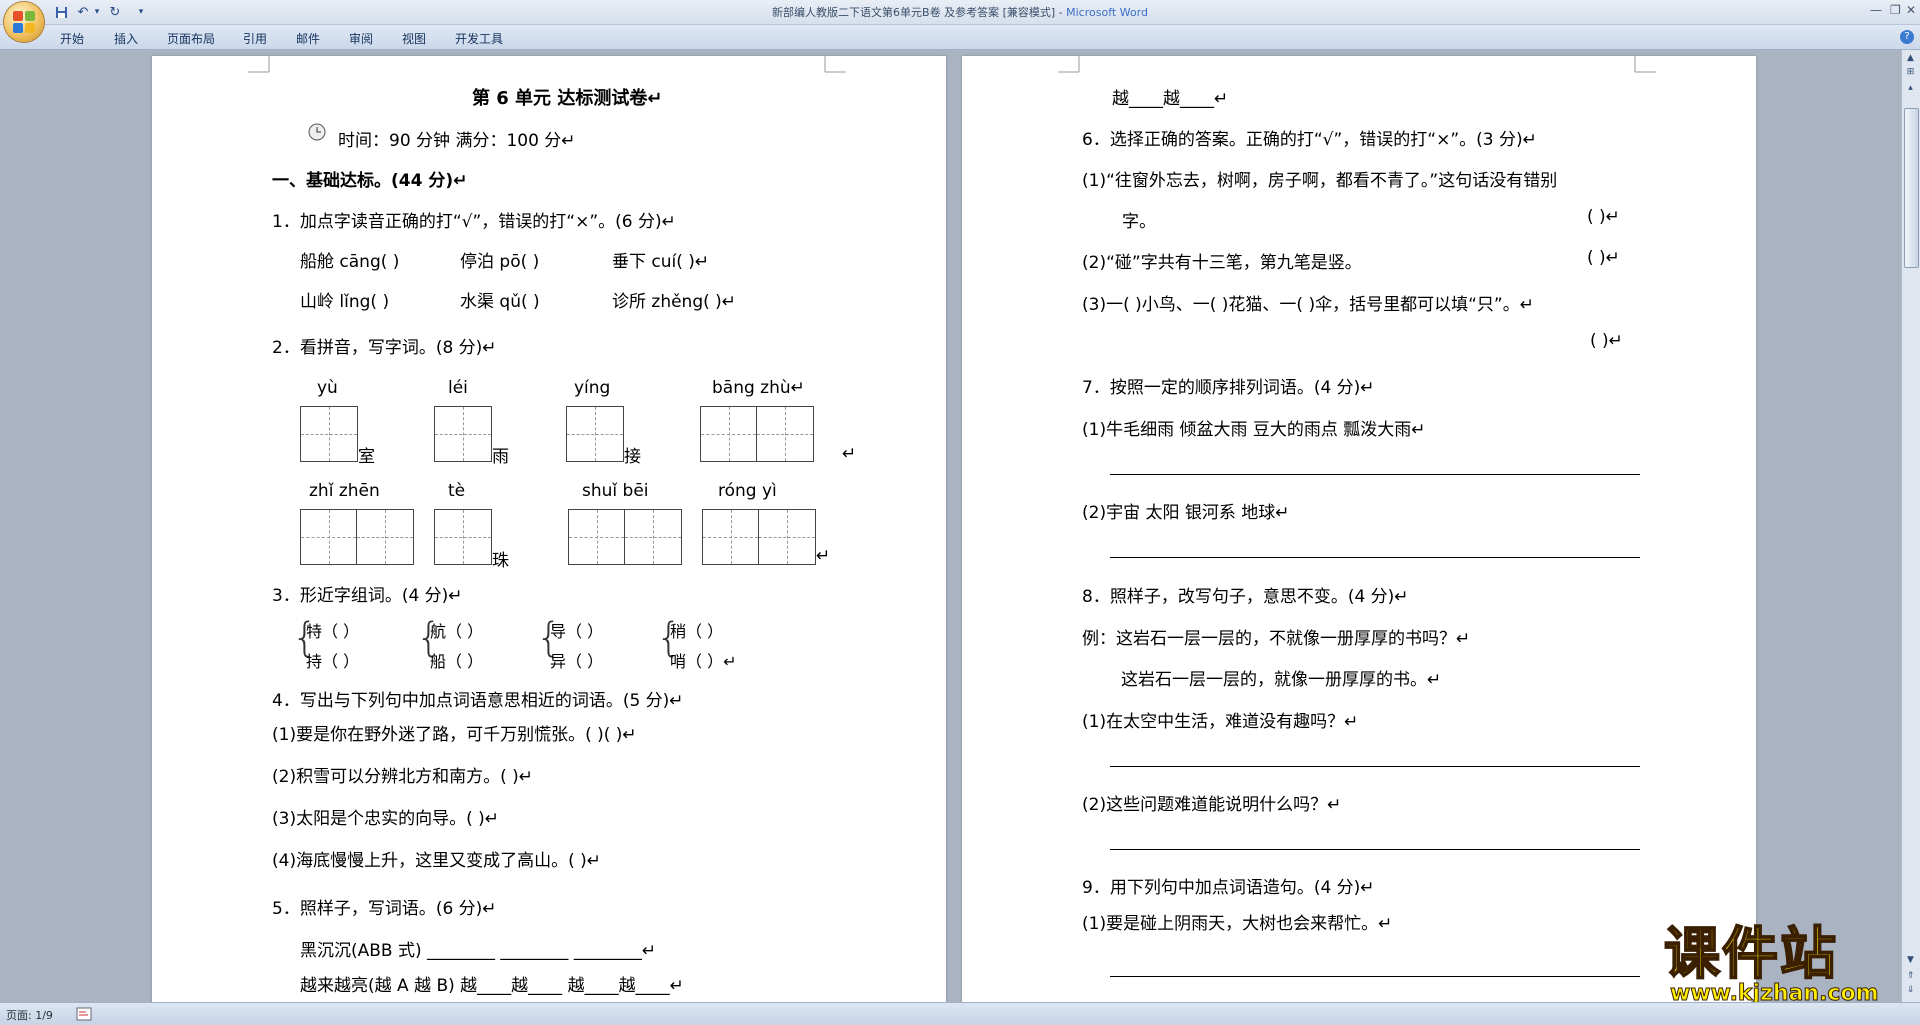 Image resolution: width=1920 pixels, height=1025 pixels. What do you see at coordinates (1876, 10) in the screenshot?
I see `minimize-icon: —` at bounding box center [1876, 10].